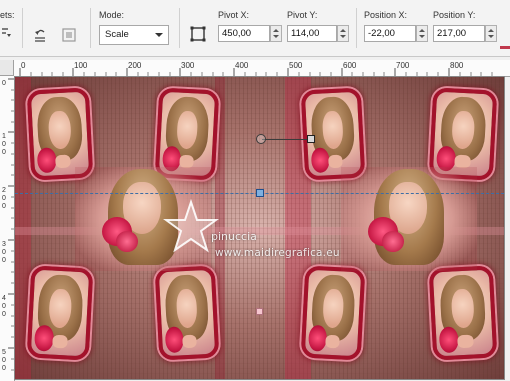  Describe the element at coordinates (457, 65) in the screenshot. I see `ruler-label: 800` at that location.